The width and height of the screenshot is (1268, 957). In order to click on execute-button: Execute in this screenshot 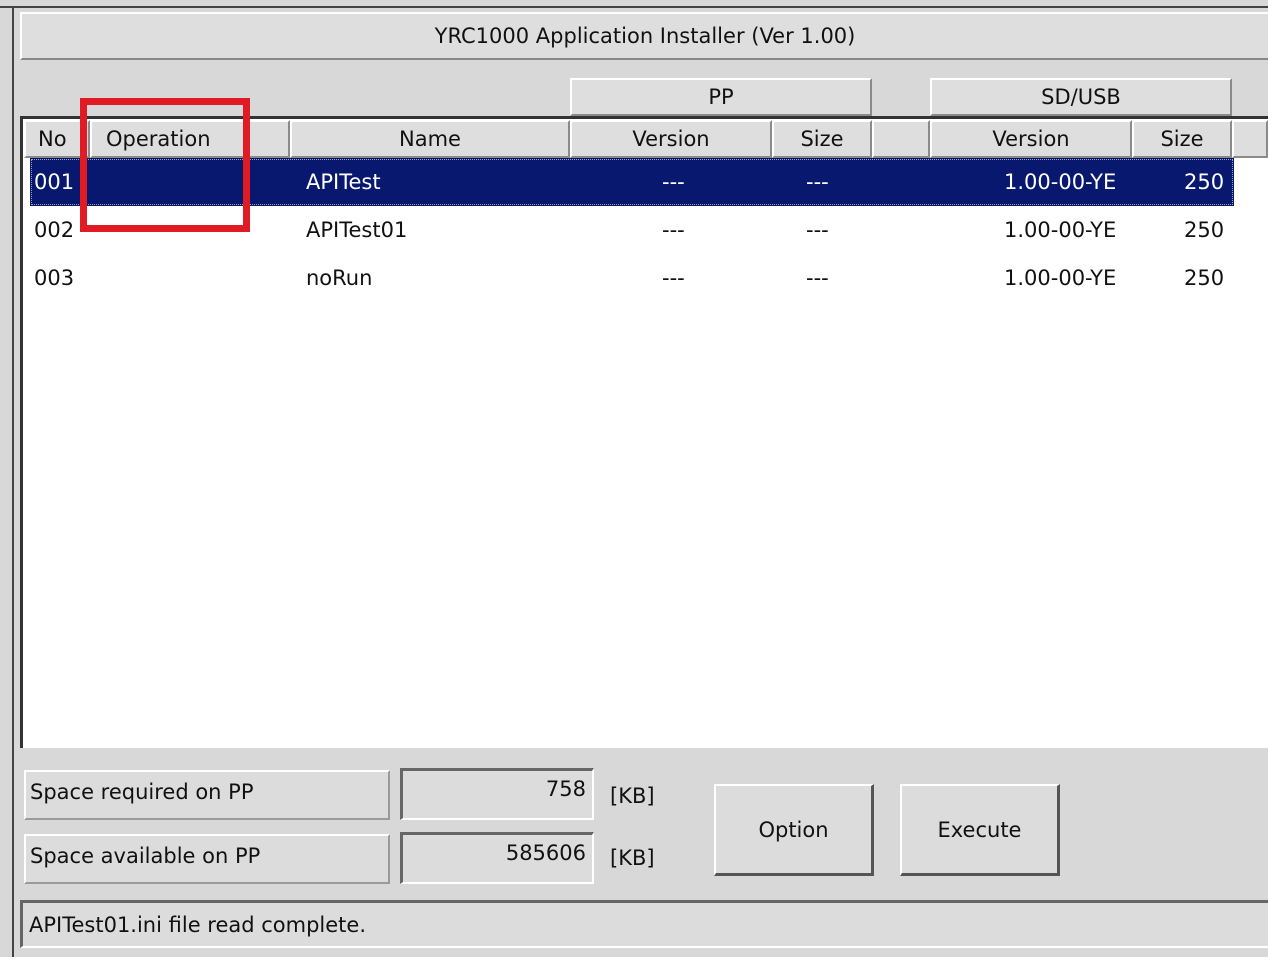, I will do `click(980, 830)`.